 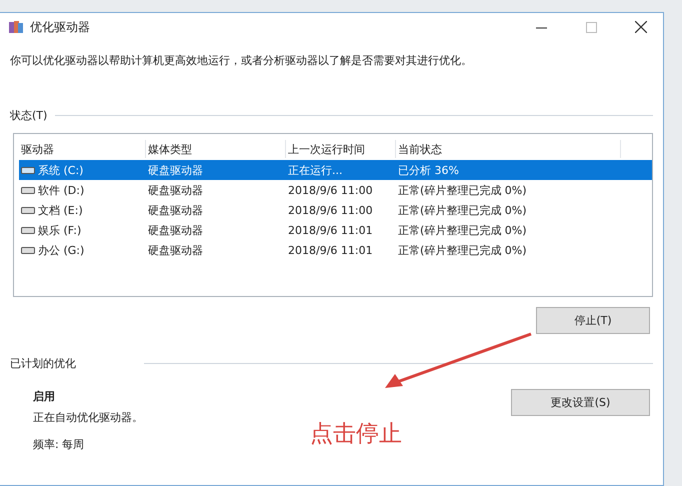 What do you see at coordinates (580, 402) in the screenshot?
I see `change-settings-button: 更改设置(S)` at bounding box center [580, 402].